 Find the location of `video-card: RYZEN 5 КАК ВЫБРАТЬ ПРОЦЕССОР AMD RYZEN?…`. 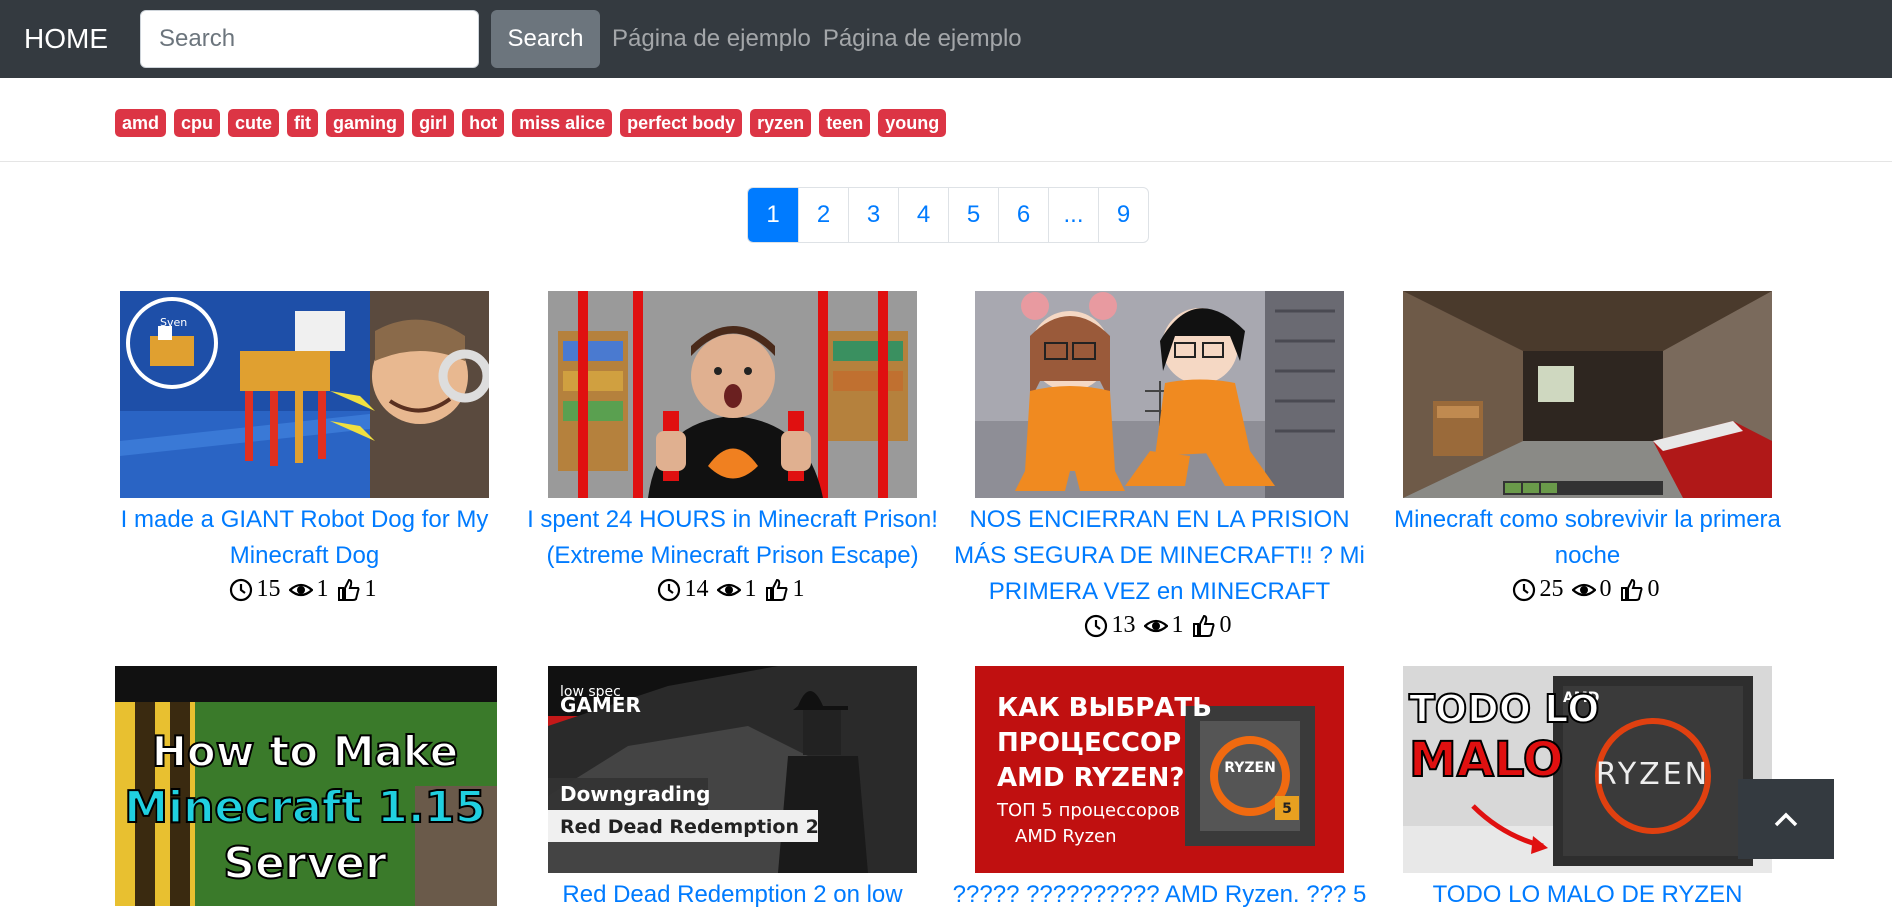

video-card: RYZEN 5 КАК ВЫБРАТЬ ПРОЦЕССОР AMD RYZEN?… is located at coordinates (1159, 789).